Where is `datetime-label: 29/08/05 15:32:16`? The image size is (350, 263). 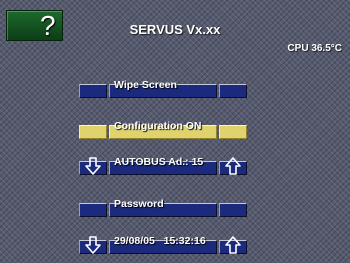 datetime-label: 29/08/05 15:32:16 is located at coordinates (160, 241).